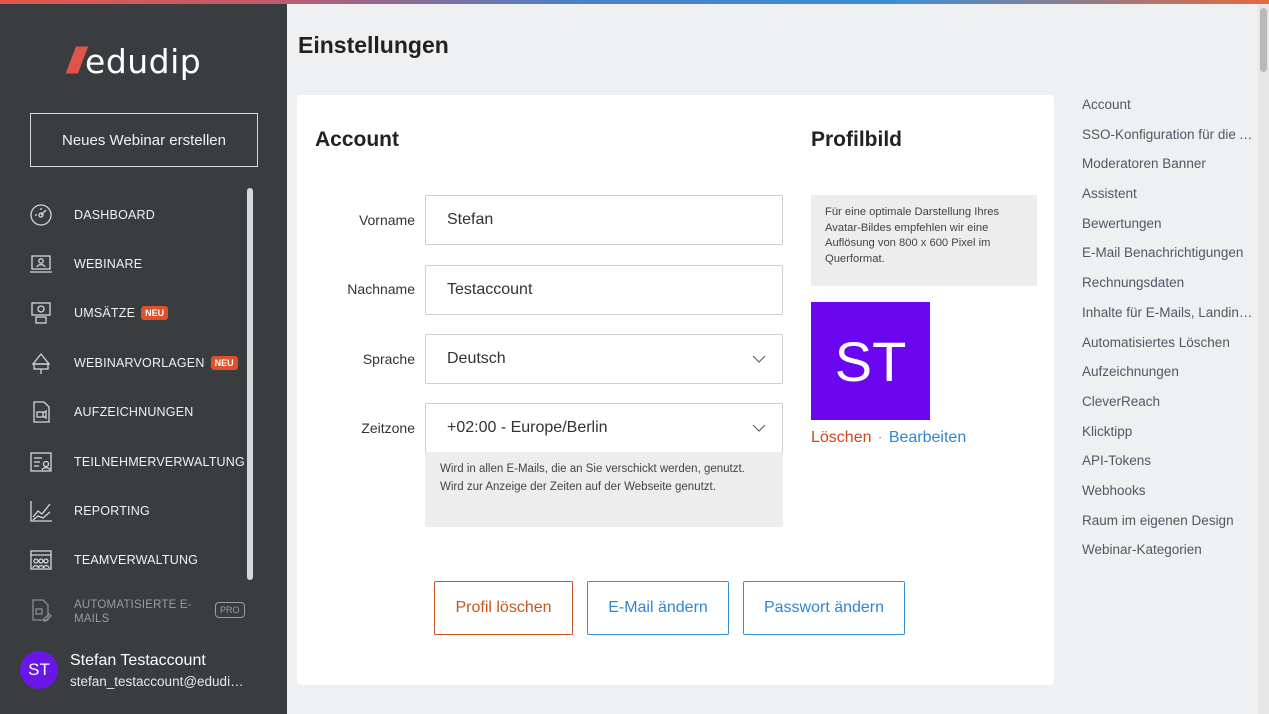  I want to click on anchor-api-tokens: API-Tokens, so click(1170, 465).